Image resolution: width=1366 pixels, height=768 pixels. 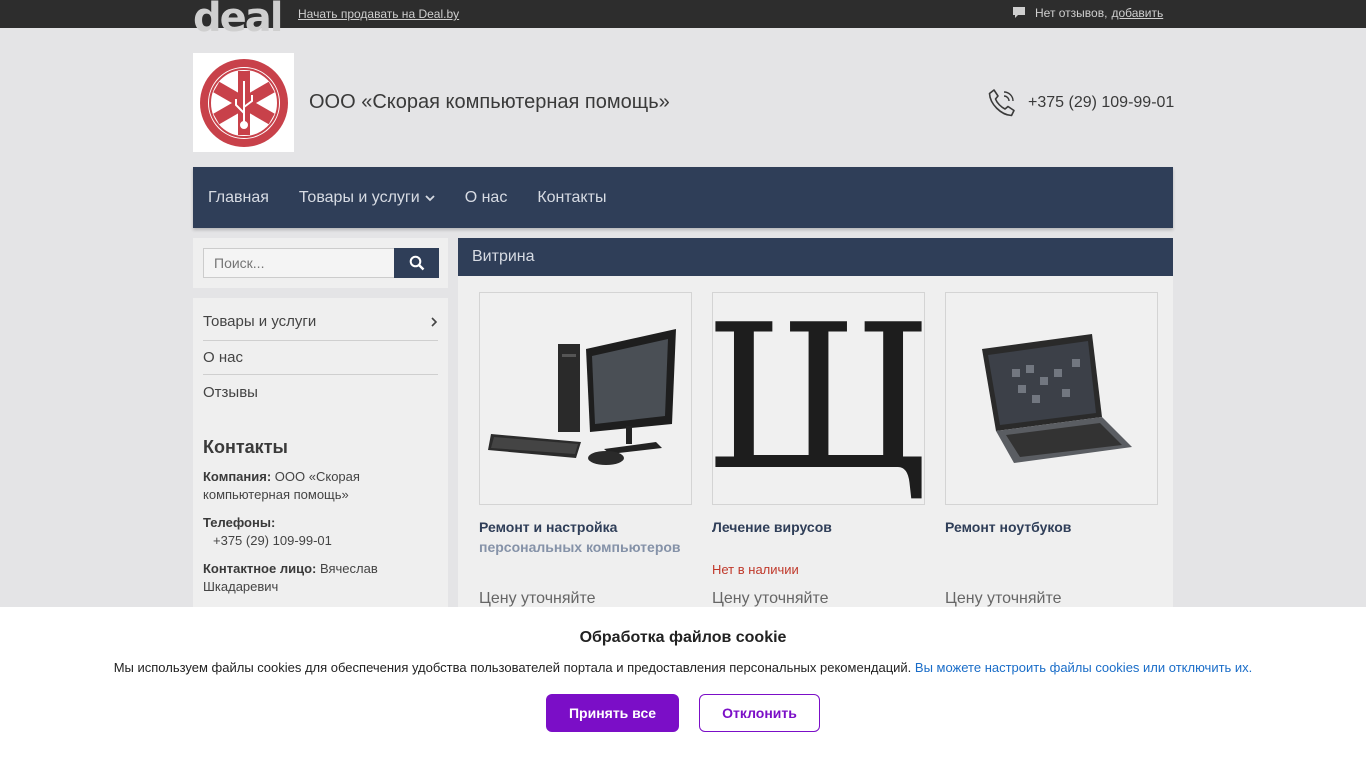 What do you see at coordinates (1101, 103) in the screenshot?
I see `phone-number: +375 (29) 109-99-01` at bounding box center [1101, 103].